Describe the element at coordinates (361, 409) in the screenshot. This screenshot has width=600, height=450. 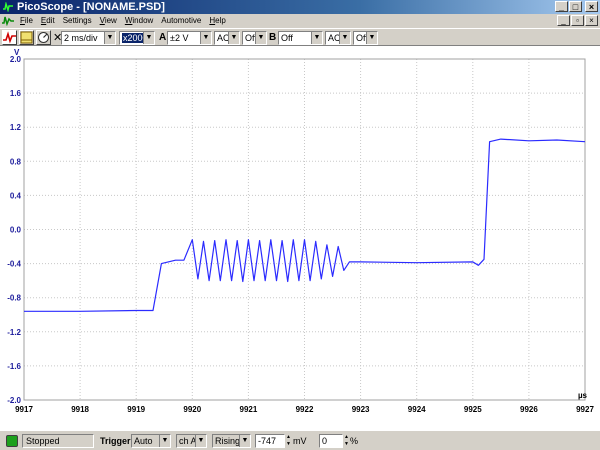
I see `x-tick-label: 9923` at that location.